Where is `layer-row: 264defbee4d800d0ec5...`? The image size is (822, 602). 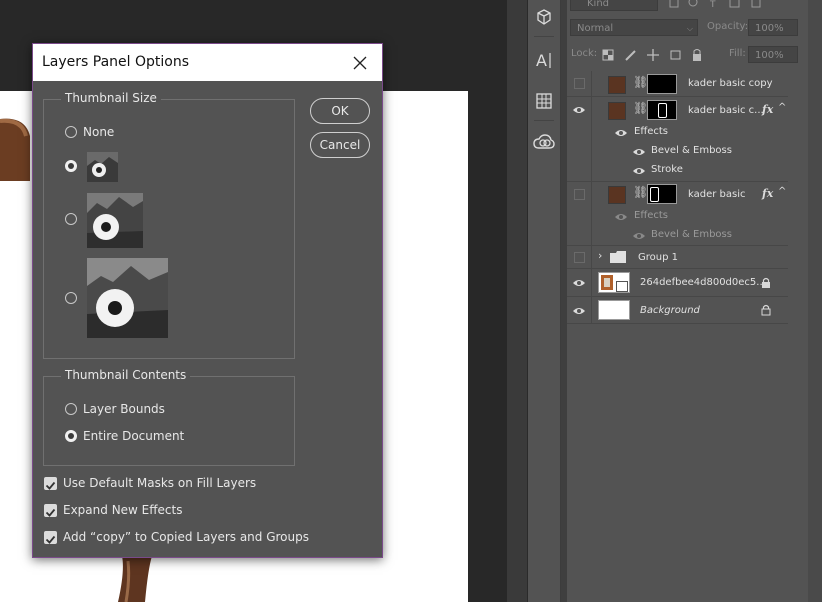
layer-row: 264defbee4d800d0ec5... is located at coordinates (677, 283).